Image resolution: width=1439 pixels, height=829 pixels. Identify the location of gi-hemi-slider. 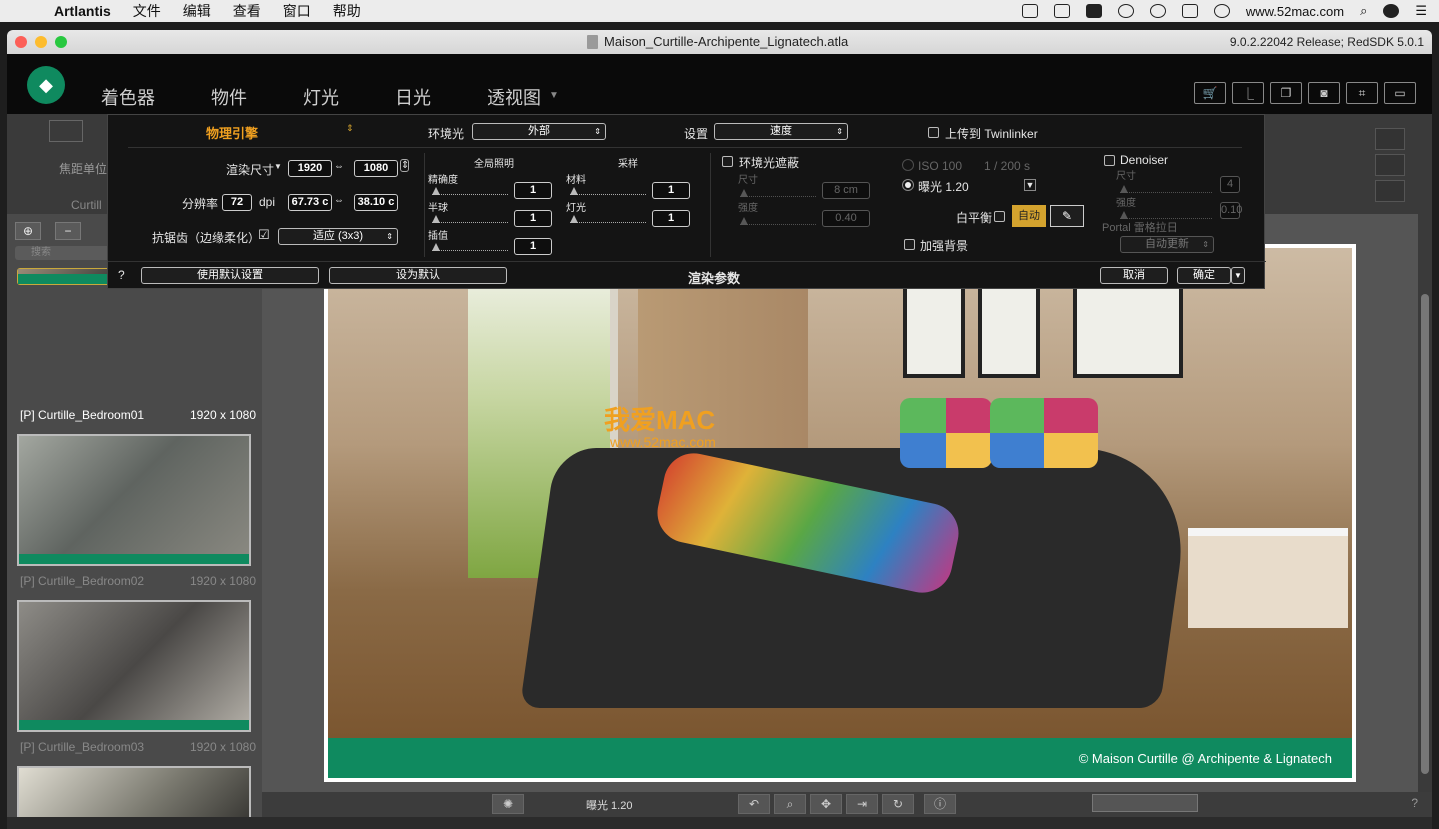
(470, 217).